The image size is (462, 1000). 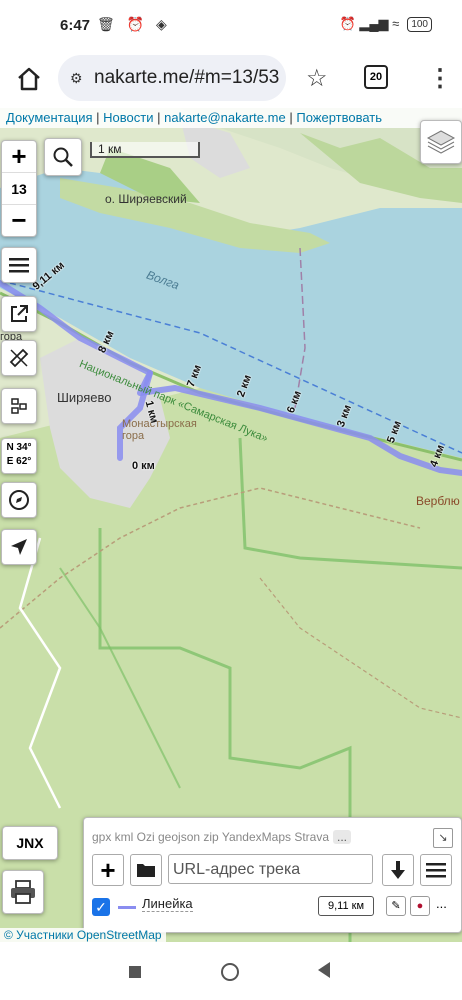 What do you see at coordinates (143, 466) in the screenshot?
I see `km-marker-0: 0 км` at bounding box center [143, 466].